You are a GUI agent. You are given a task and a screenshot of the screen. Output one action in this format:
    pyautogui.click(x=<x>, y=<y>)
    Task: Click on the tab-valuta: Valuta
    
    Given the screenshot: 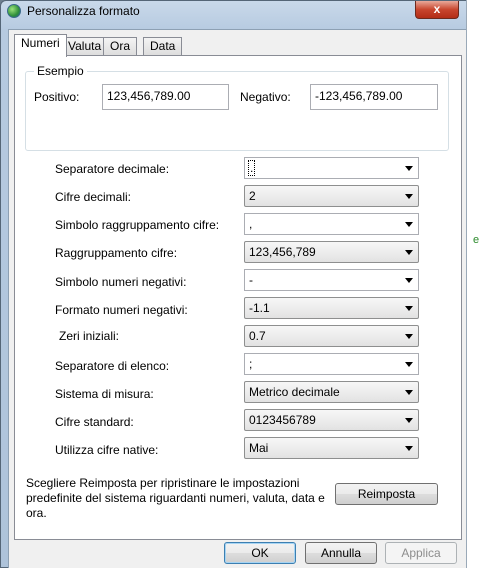 What is the action you would take?
    pyautogui.click(x=85, y=46)
    